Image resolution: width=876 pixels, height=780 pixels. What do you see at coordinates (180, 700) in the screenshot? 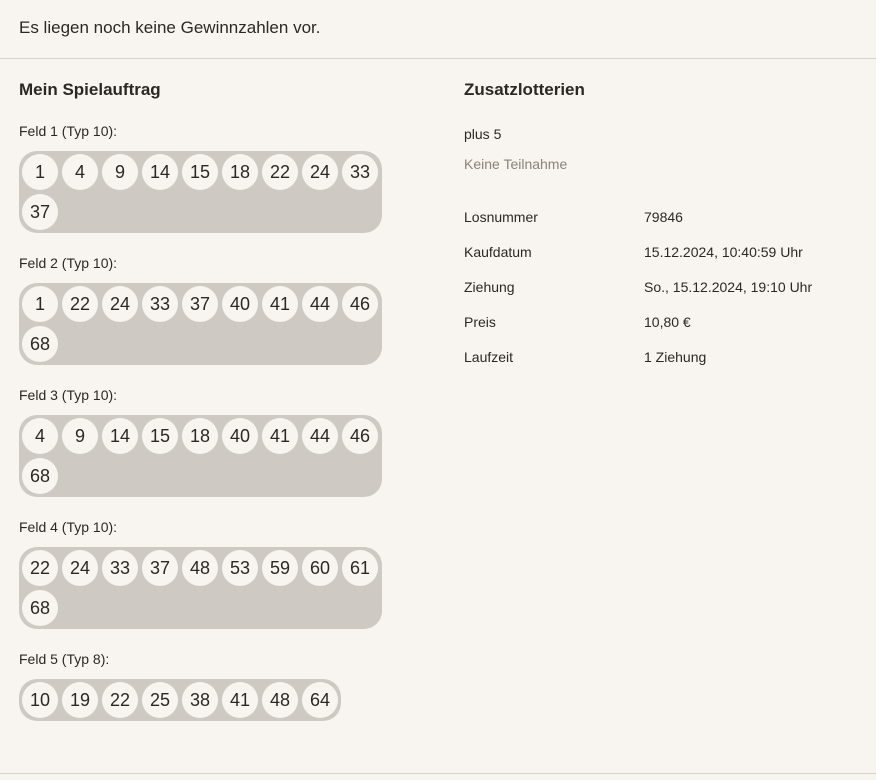
I see `field-5-balls: 10 19 22 25 38 41 48 64` at bounding box center [180, 700].